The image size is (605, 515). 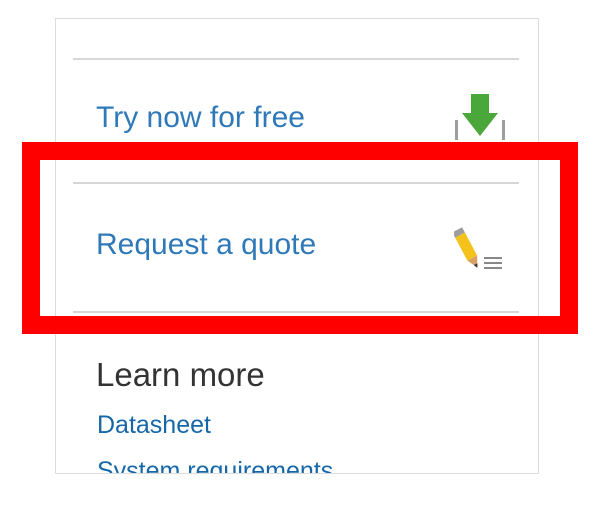 What do you see at coordinates (296, 312) in the screenshot?
I see `bottom-divider` at bounding box center [296, 312].